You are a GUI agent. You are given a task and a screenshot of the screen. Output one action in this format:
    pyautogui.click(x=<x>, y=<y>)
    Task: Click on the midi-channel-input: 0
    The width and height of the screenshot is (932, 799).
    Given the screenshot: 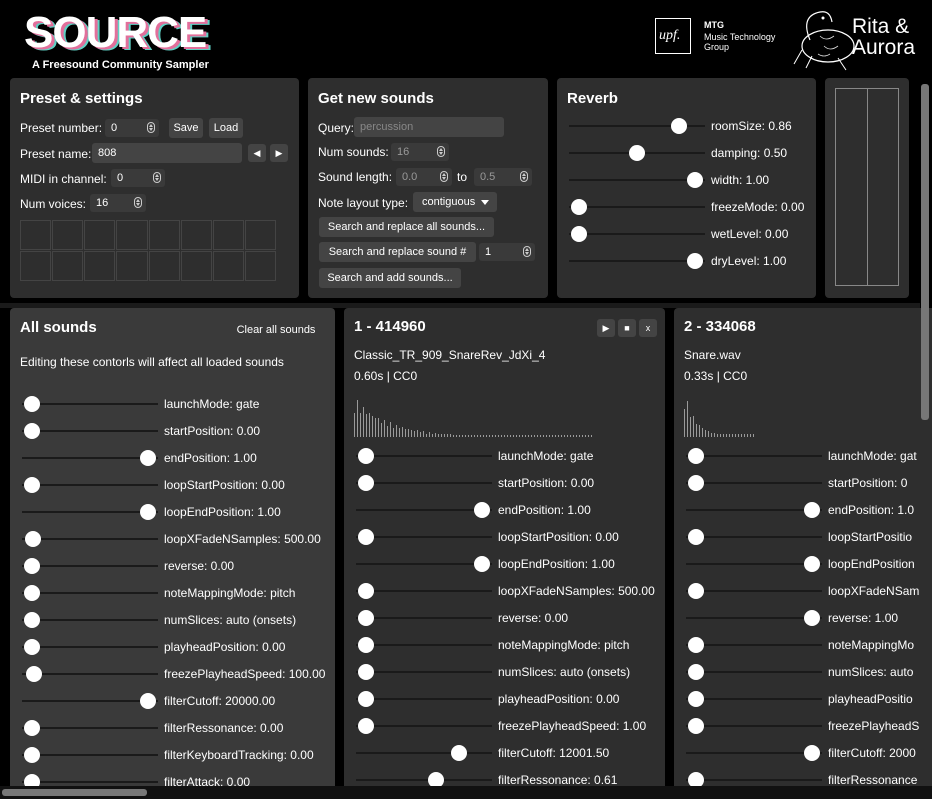 What is the action you would take?
    pyautogui.click(x=138, y=178)
    